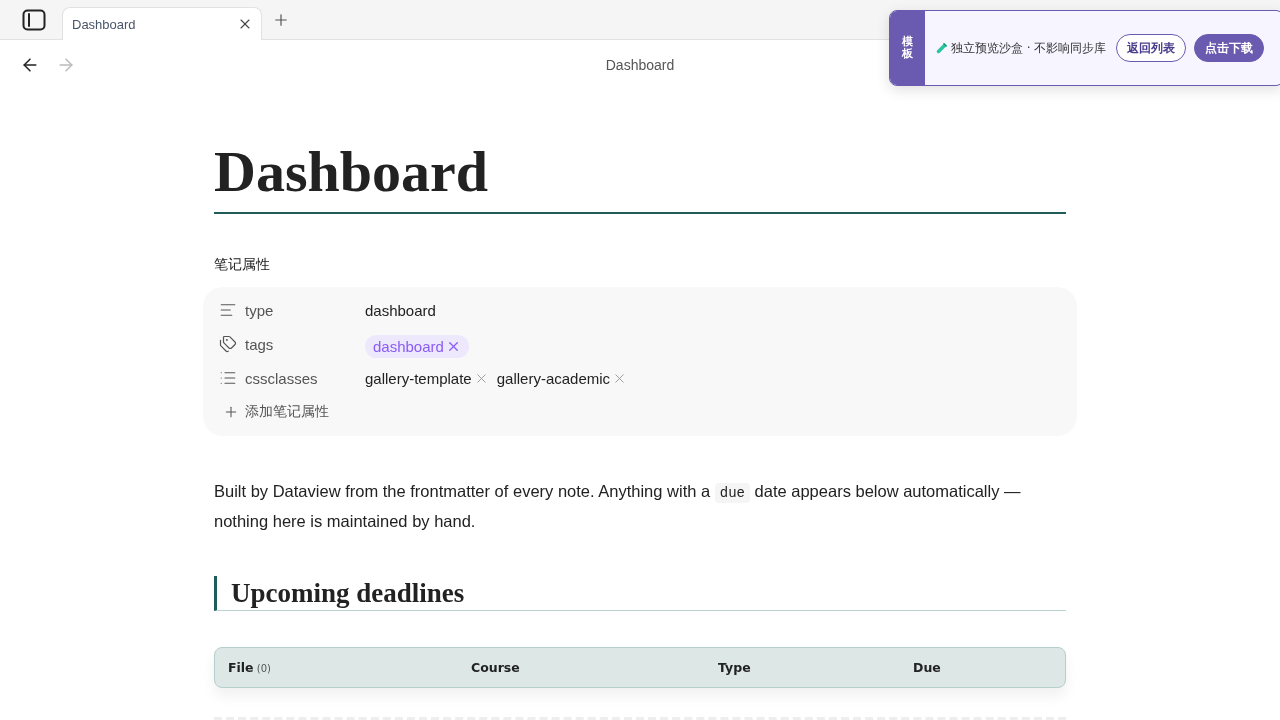 The width and height of the screenshot is (1280, 720). Describe the element at coordinates (228, 310) in the screenshot. I see `text-lines-icon` at that location.